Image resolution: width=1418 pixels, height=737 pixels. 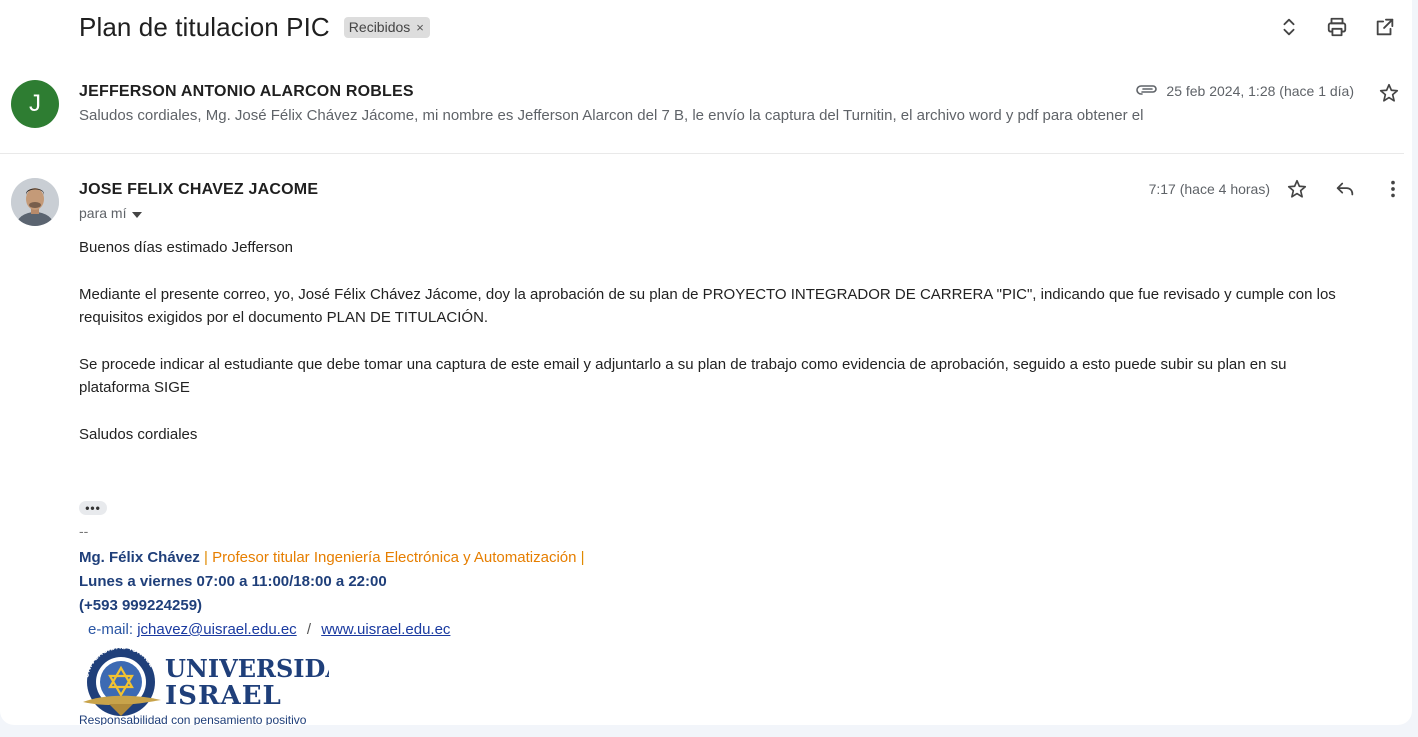 I want to click on label-chip-text: Recibidos, so click(x=379, y=27).